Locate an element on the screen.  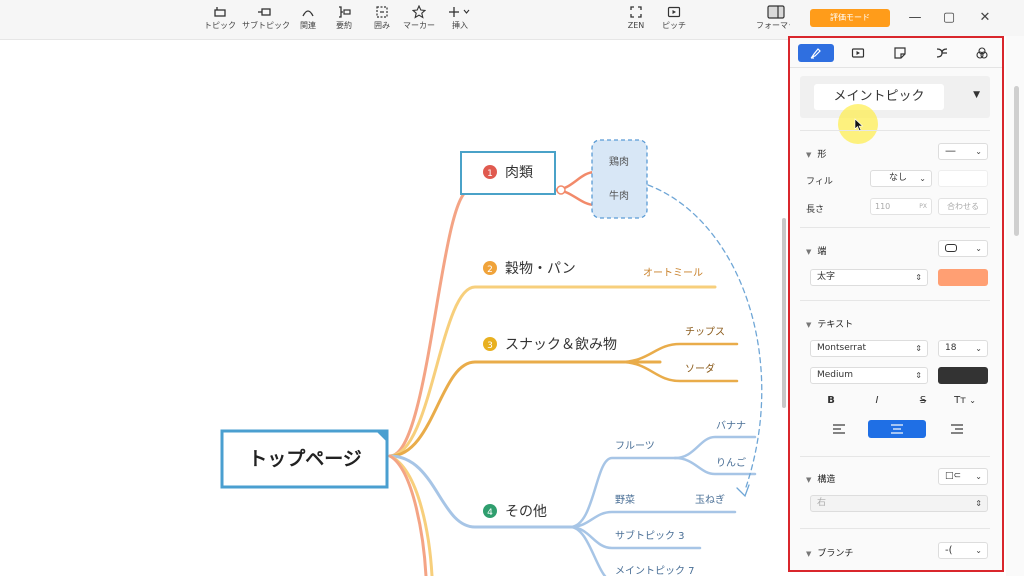
branch-line-meat is located at coordinates (472, 323).